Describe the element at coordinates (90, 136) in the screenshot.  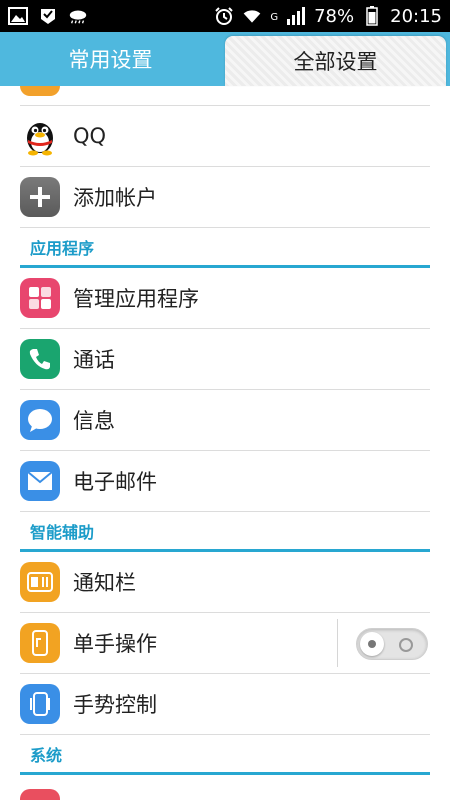
I see `list-item-label: QQ` at that location.